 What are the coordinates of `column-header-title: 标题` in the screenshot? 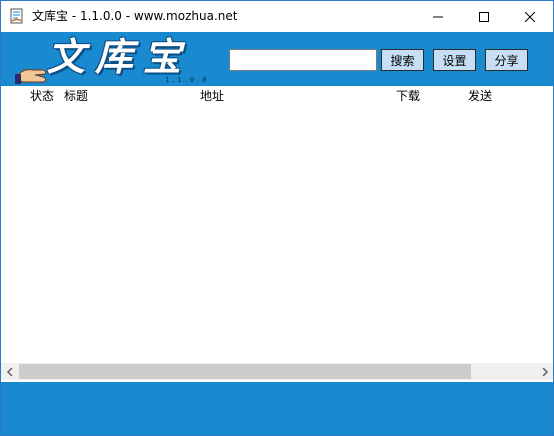 It's located at (76, 96).